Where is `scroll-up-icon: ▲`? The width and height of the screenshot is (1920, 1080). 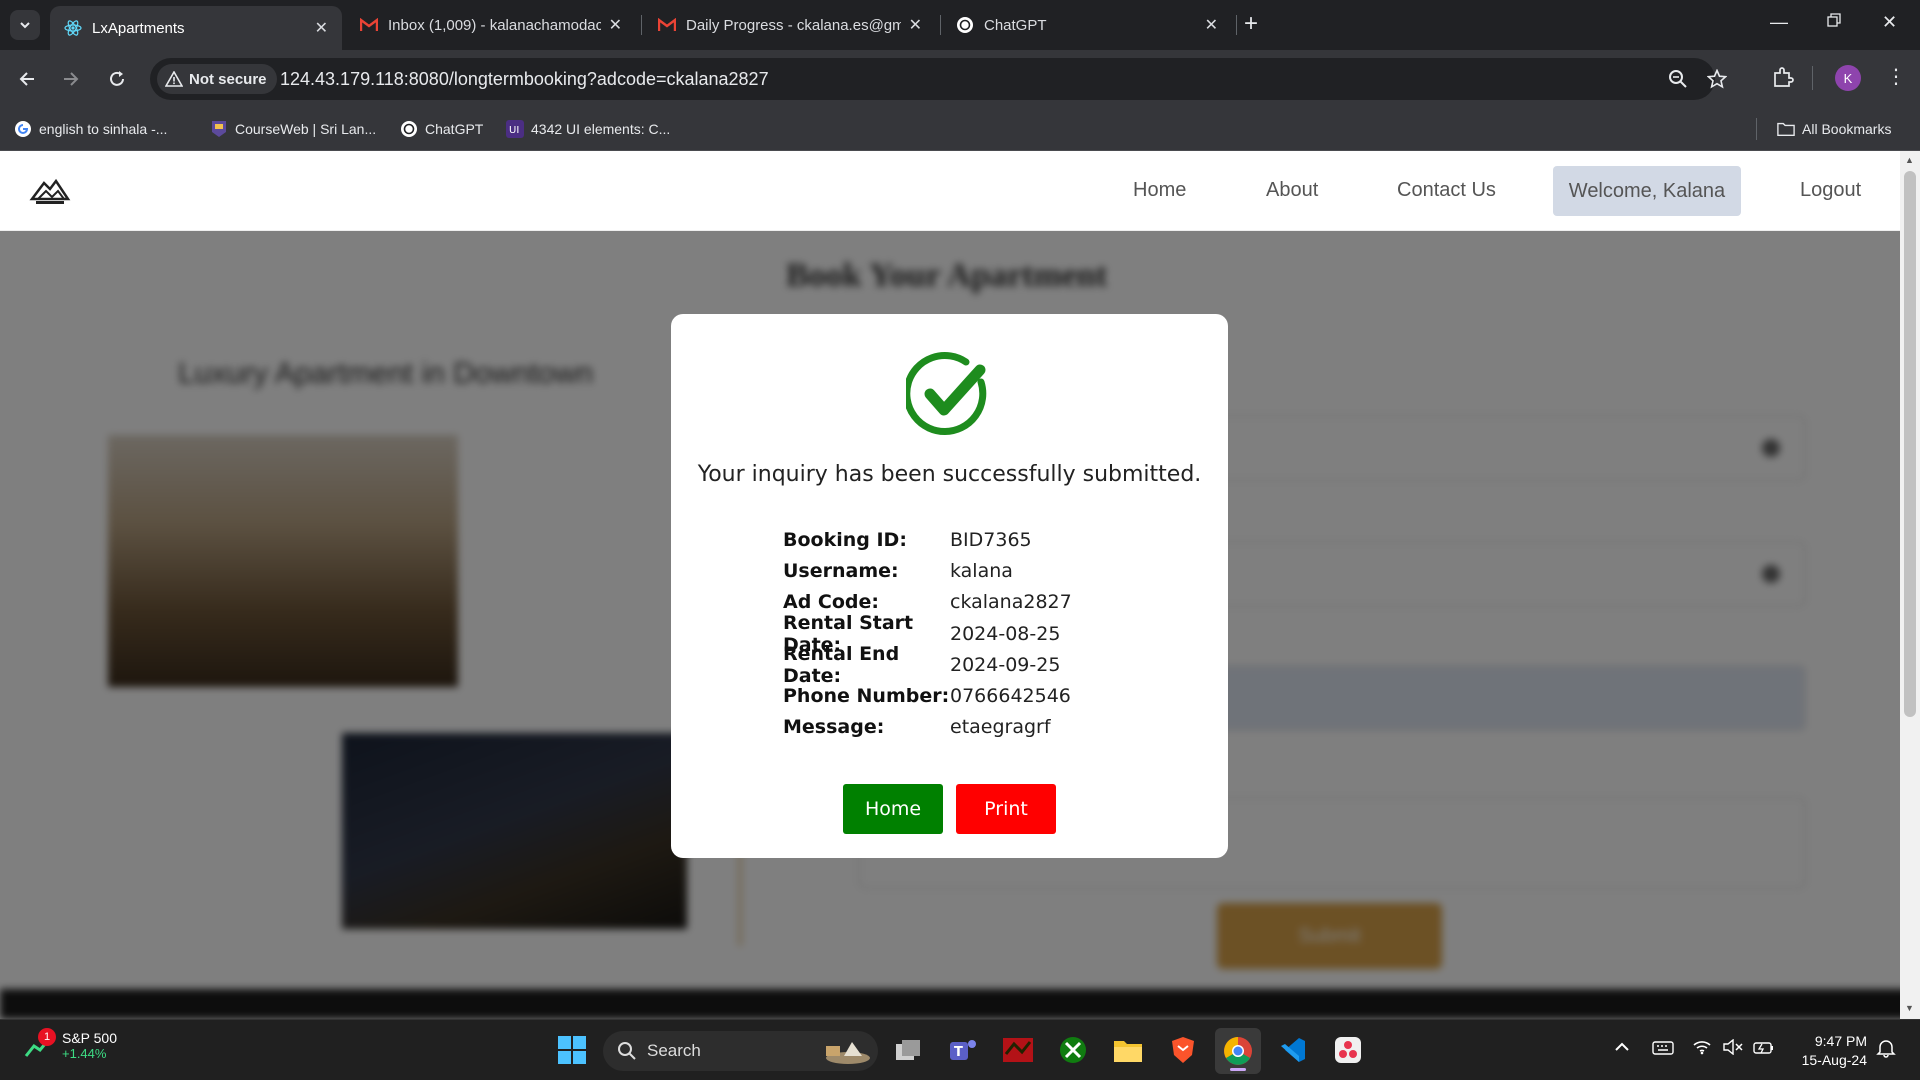 scroll-up-icon: ▲ is located at coordinates (1909, 160).